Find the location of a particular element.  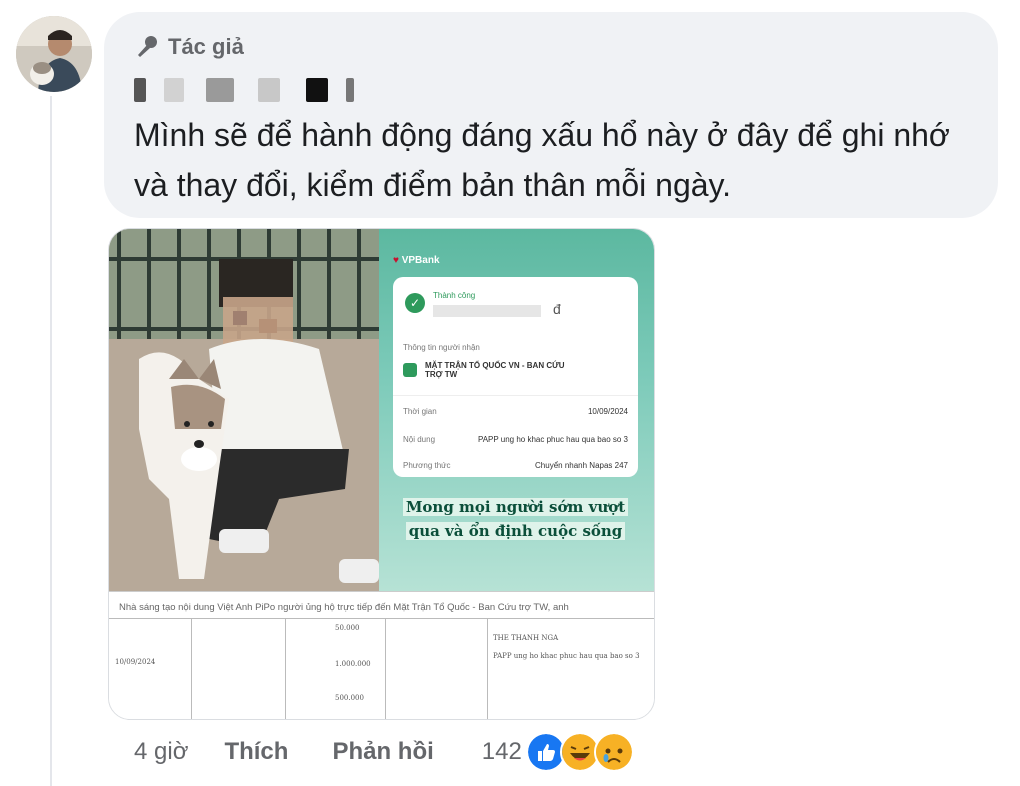

amount-blurred is located at coordinates (487, 311).